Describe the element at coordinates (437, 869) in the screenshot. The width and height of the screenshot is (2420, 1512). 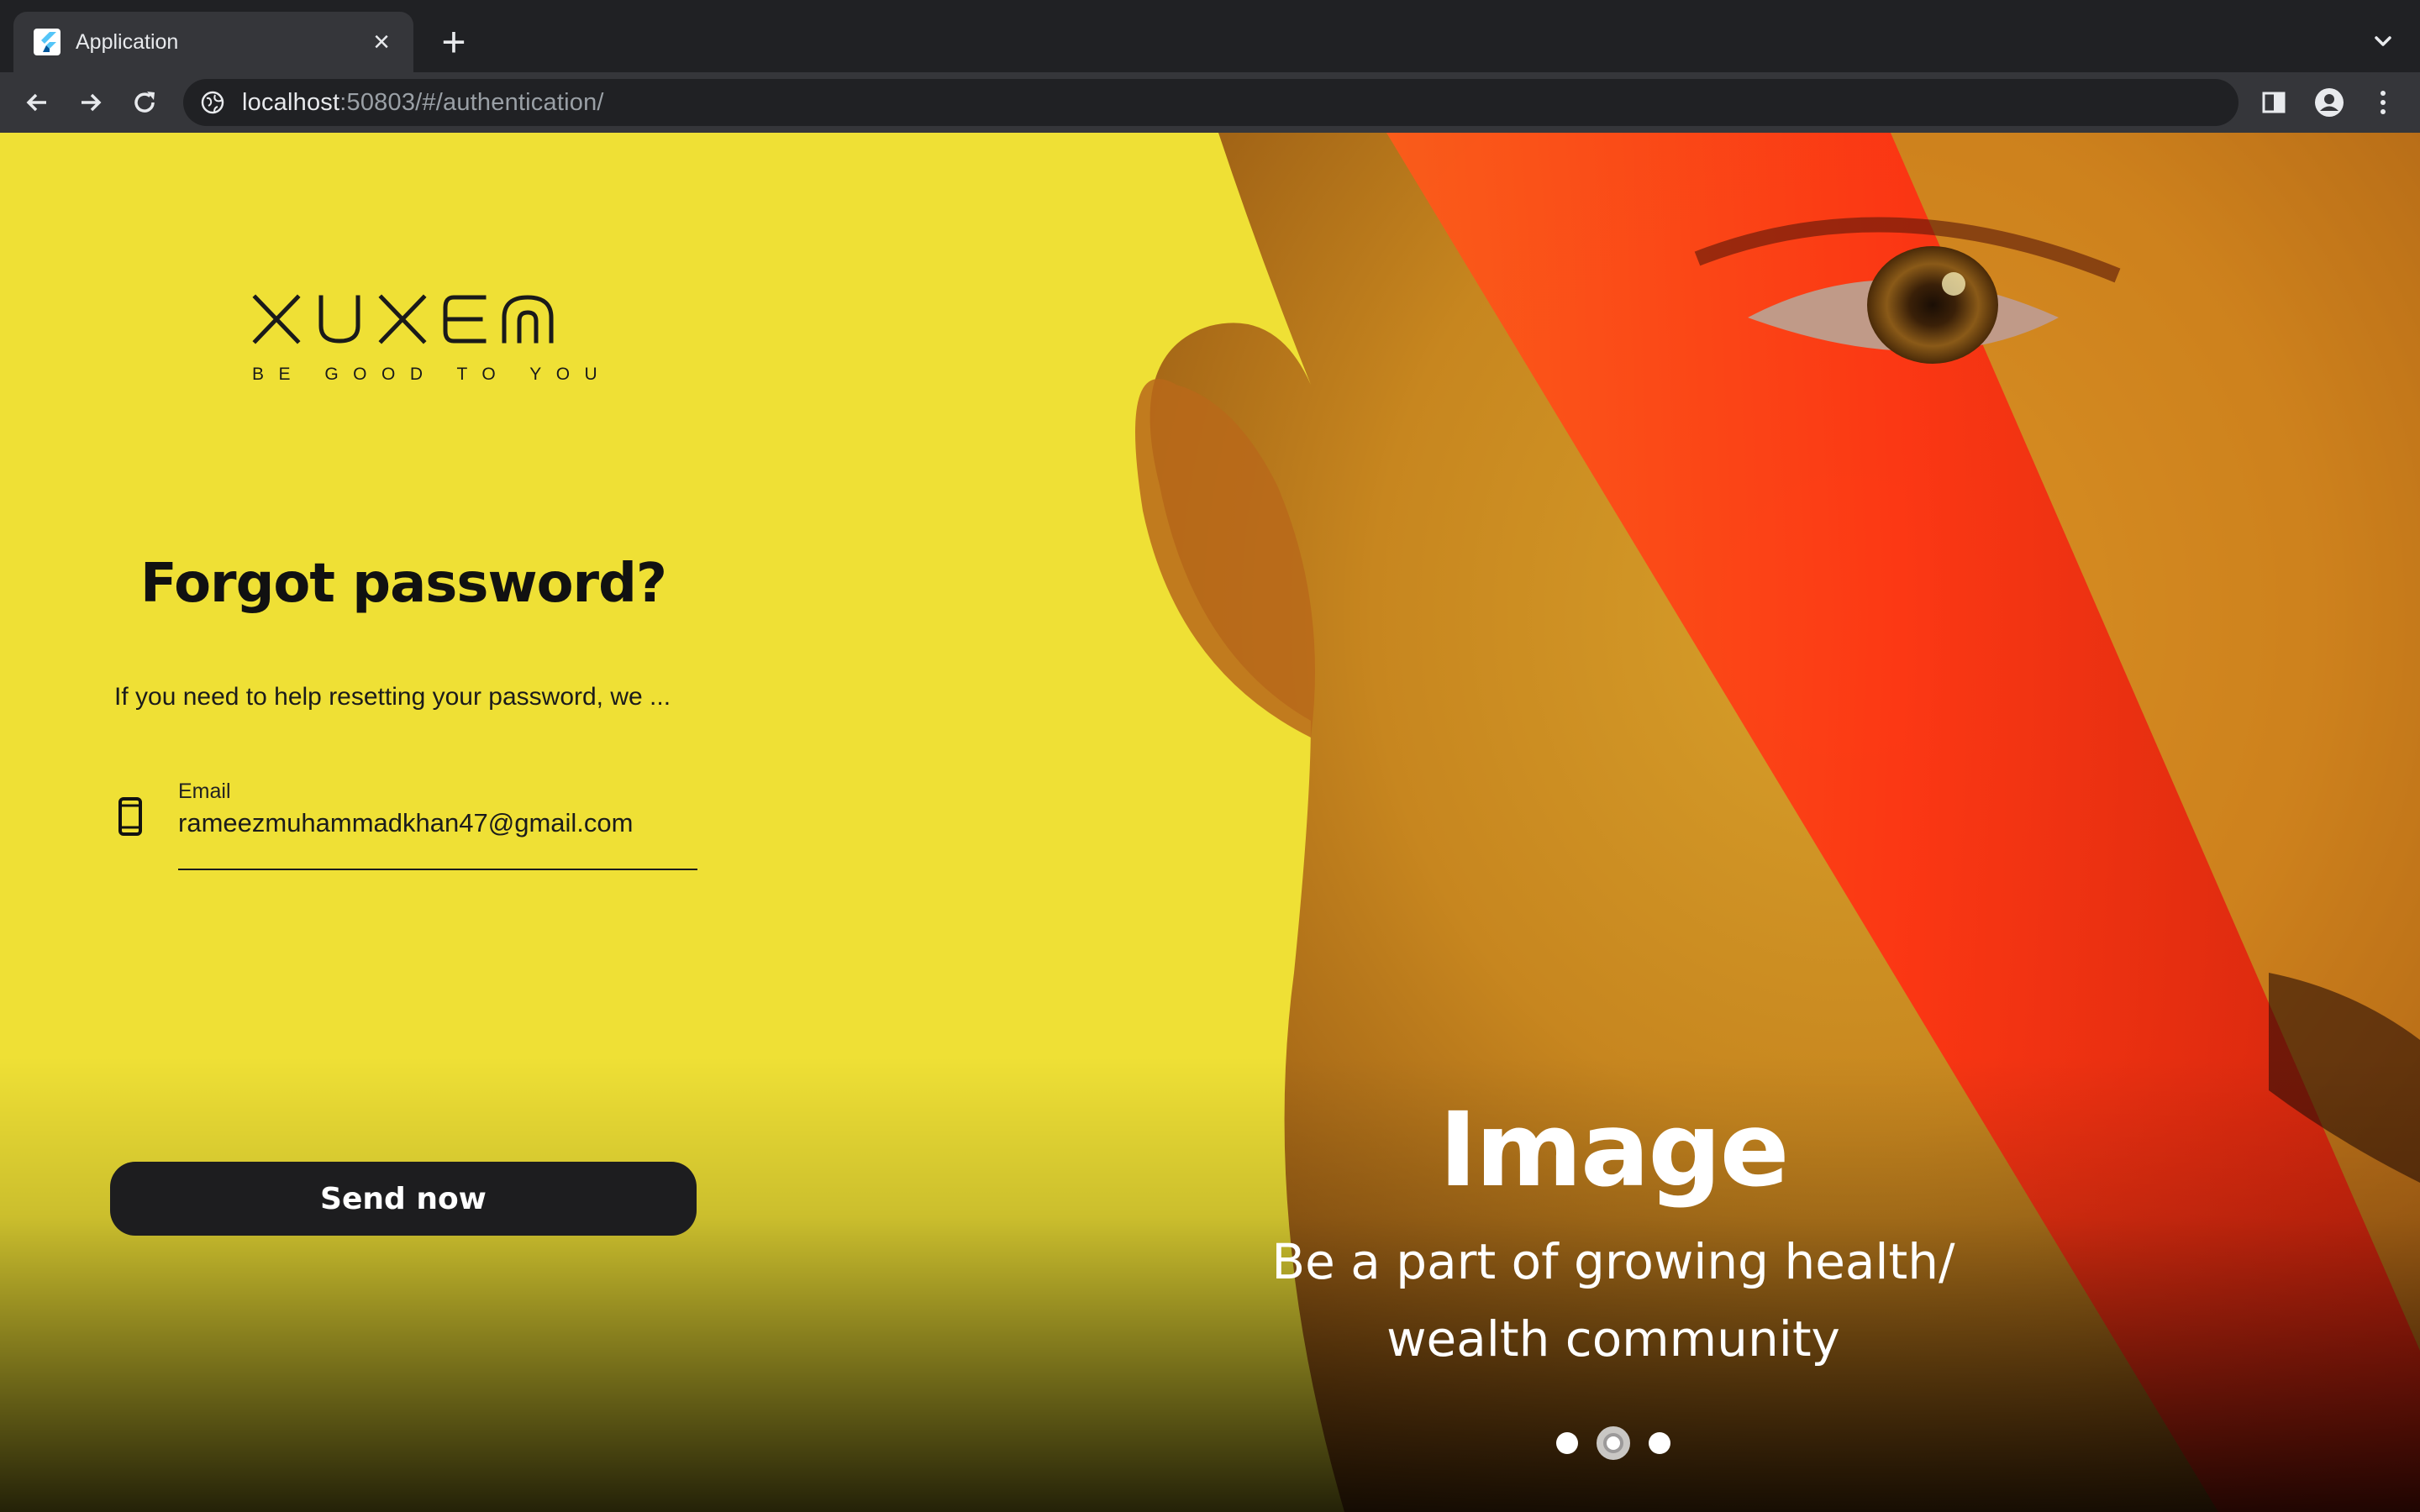
I see `email-underline` at that location.